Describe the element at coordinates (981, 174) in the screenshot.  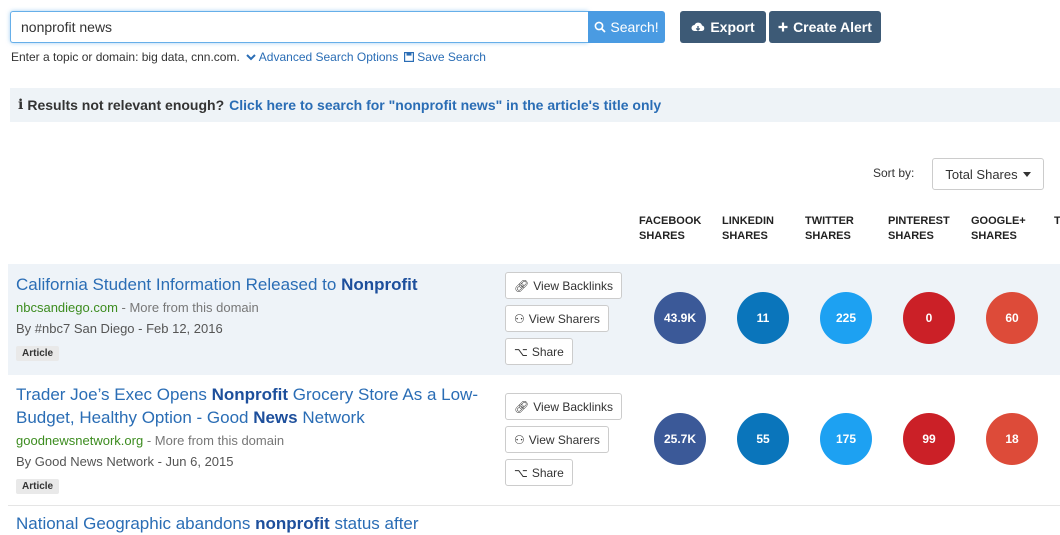
I see `sort-selected: Total Shares` at that location.